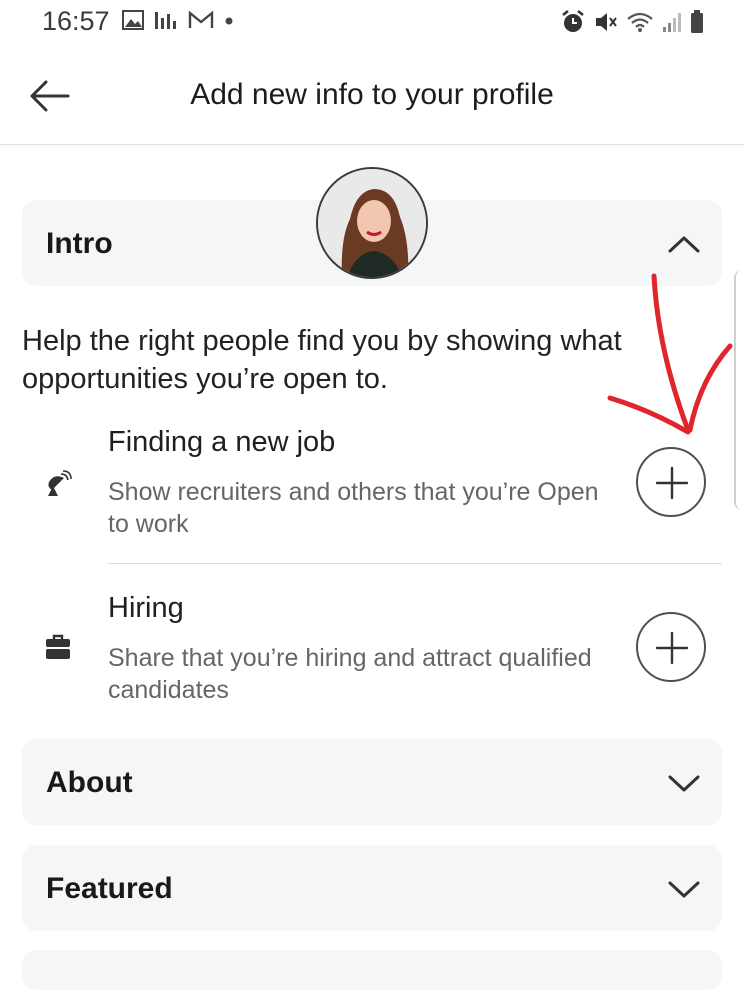  Describe the element at coordinates (372, 888) in the screenshot. I see `featured-section-header: Featured` at that location.